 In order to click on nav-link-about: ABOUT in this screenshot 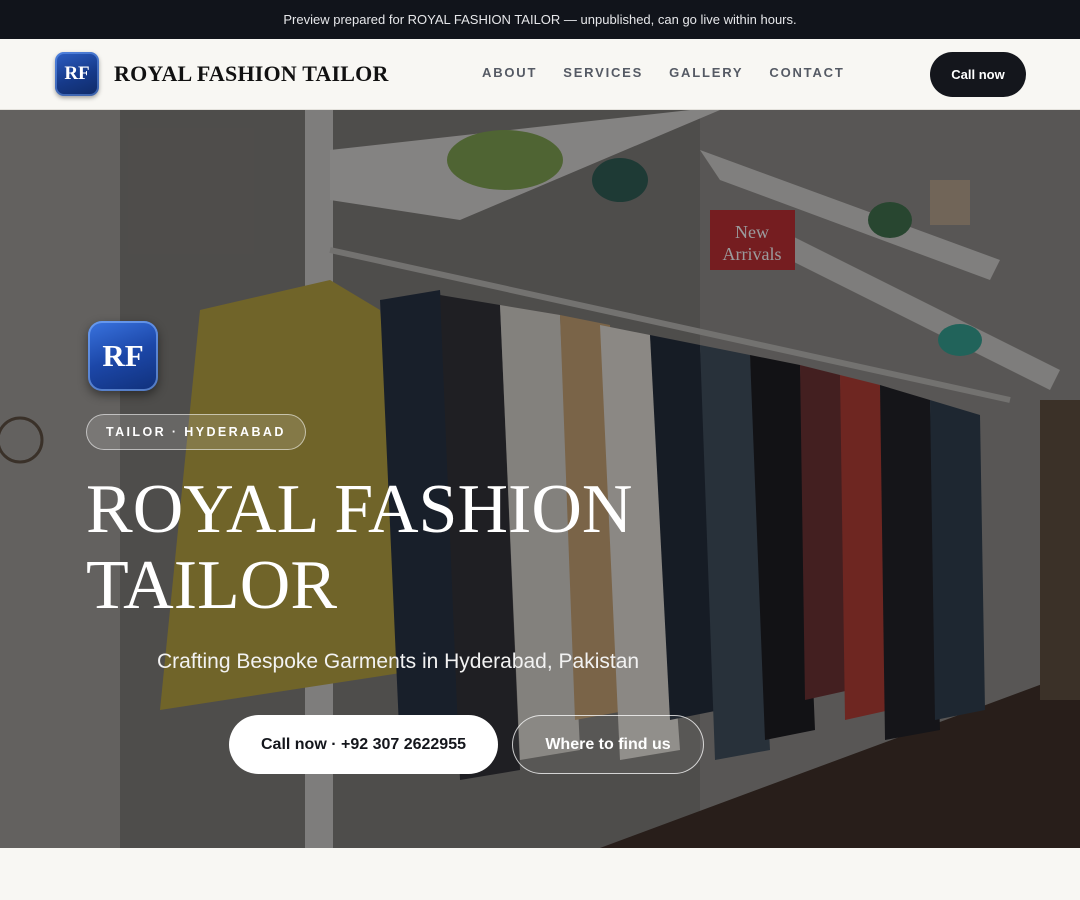, I will do `click(509, 72)`.